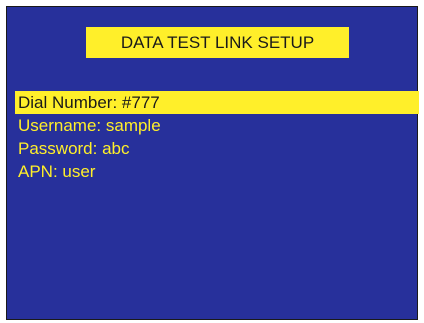 Image resolution: width=424 pixels, height=323 pixels. Describe the element at coordinates (217, 171) in the screenshot. I see `menu-item-apn: APN: user` at that location.